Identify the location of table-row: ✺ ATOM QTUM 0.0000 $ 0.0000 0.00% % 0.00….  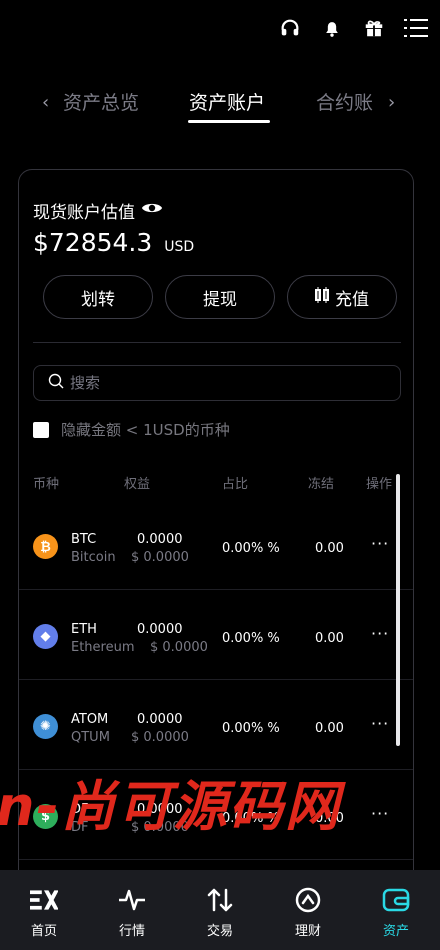
(216, 725).